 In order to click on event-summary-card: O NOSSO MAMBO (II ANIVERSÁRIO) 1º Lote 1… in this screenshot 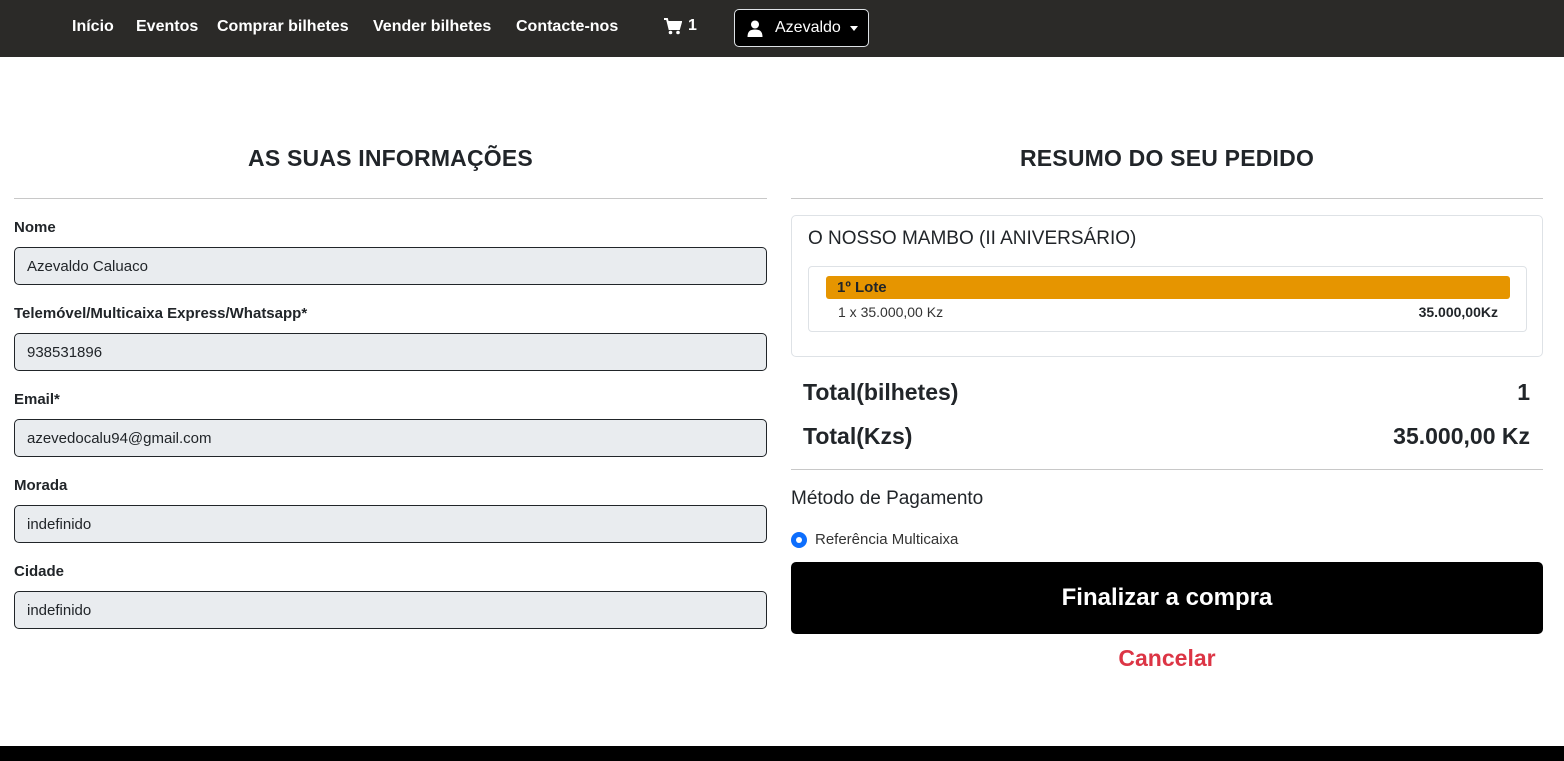, I will do `click(1167, 286)`.